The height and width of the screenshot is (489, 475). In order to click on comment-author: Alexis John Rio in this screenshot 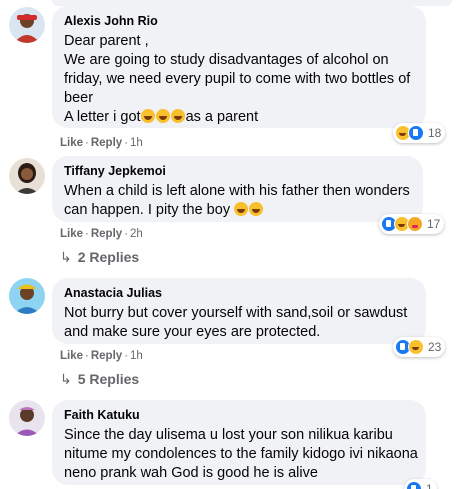, I will do `click(239, 21)`.